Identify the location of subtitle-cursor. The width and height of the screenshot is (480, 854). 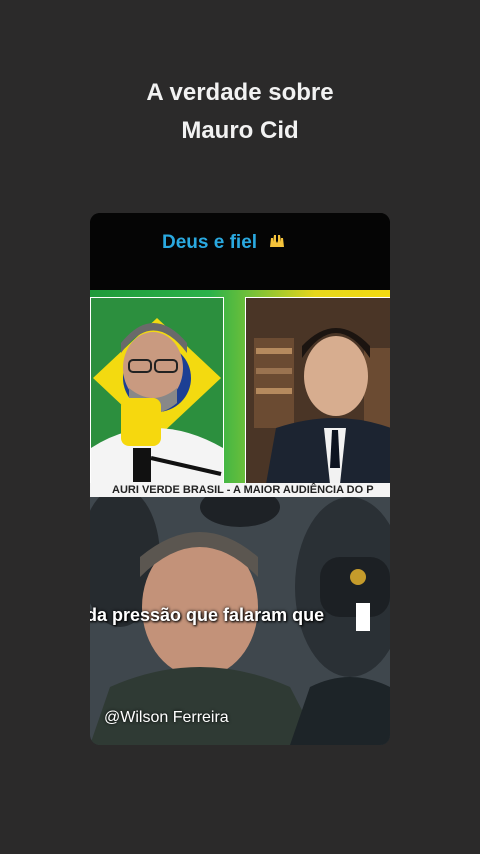
(363, 617).